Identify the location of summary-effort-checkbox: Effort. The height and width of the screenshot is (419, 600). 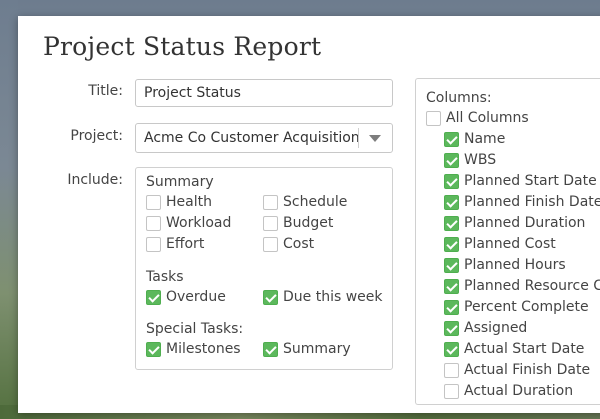
(175, 244).